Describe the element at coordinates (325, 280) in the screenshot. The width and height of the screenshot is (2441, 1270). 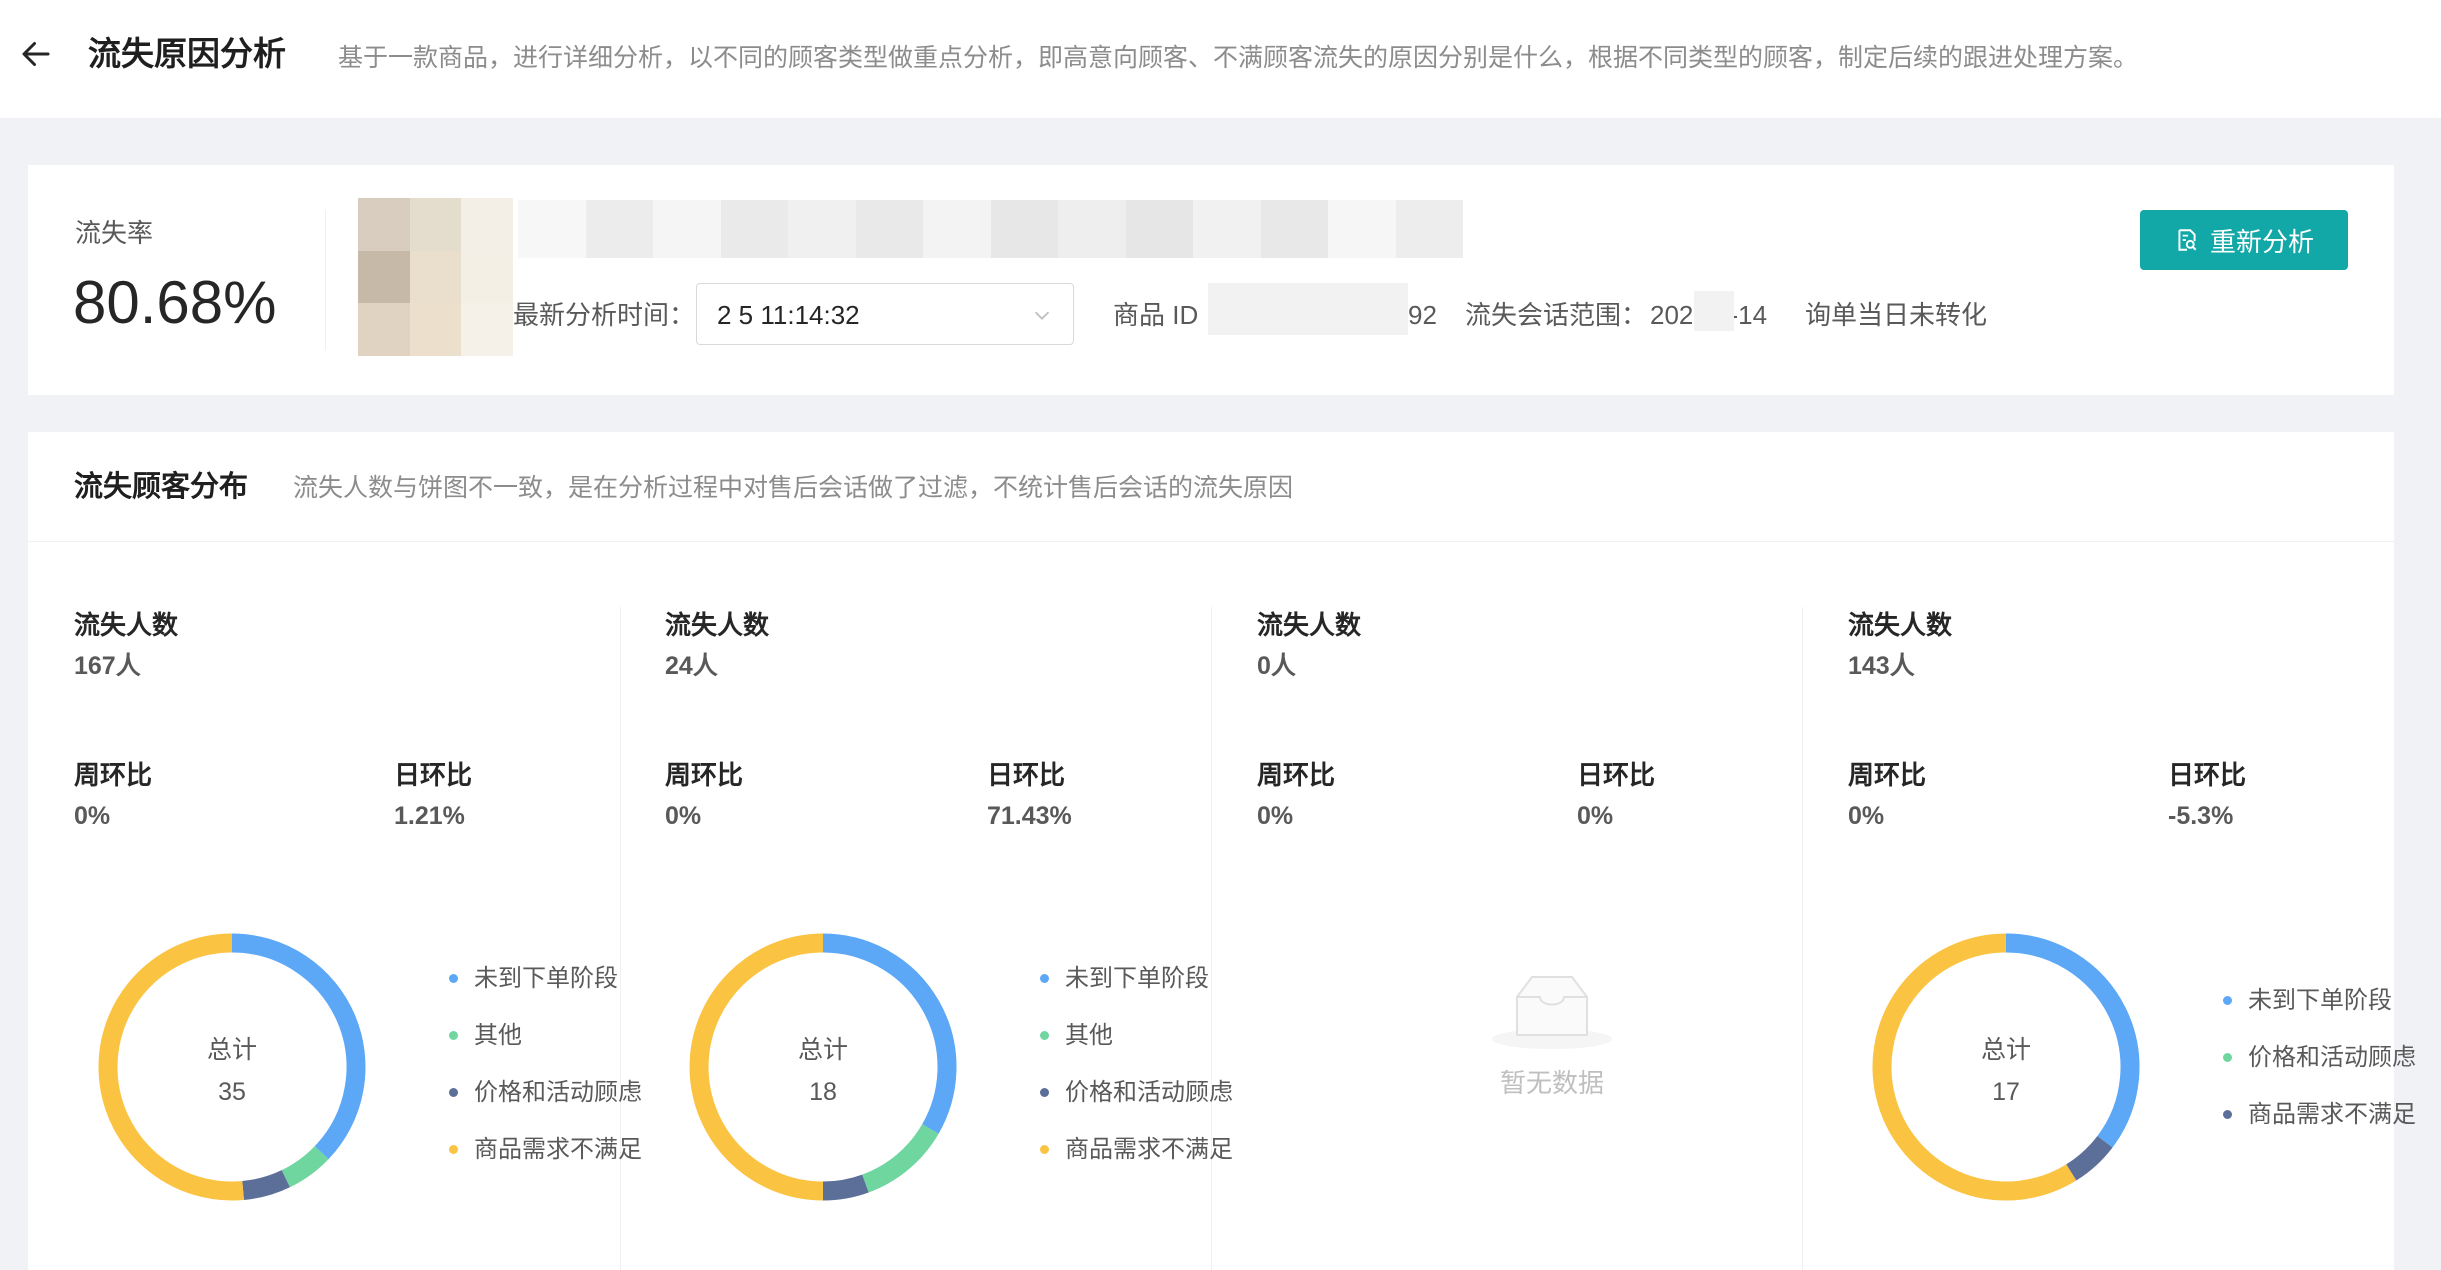
I see `divider` at that location.